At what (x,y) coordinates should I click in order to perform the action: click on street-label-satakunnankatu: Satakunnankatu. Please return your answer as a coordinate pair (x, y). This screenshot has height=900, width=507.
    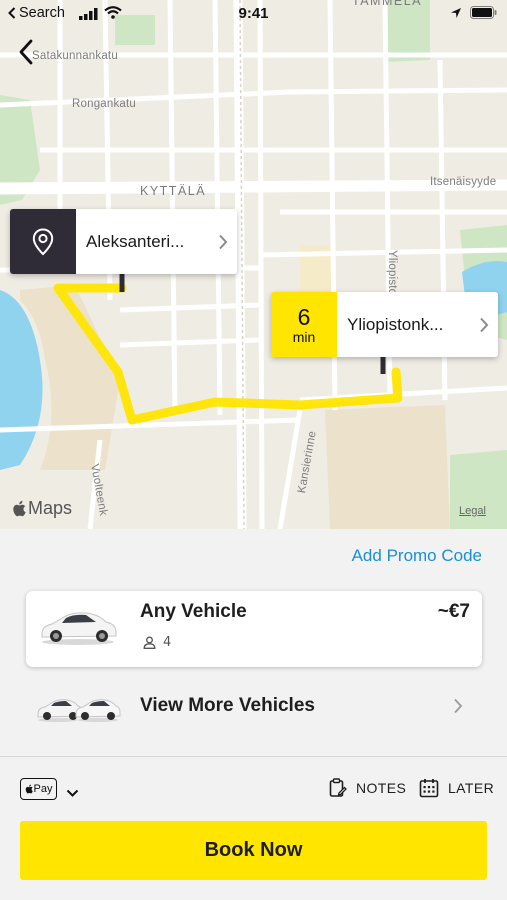
    Looking at the image, I should click on (75, 56).